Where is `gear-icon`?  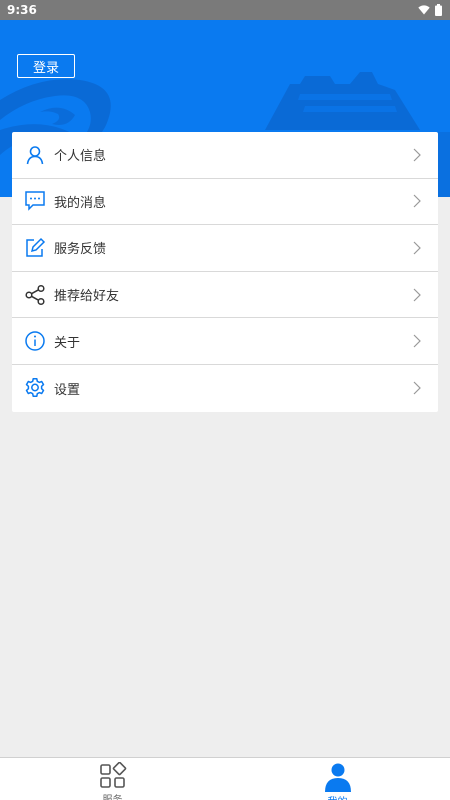
gear-icon is located at coordinates (35, 388).